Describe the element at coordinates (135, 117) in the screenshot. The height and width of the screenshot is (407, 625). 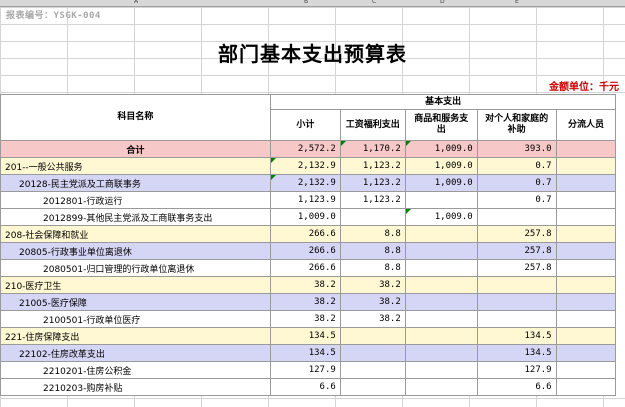
I see `header-subject: 科目名称` at that location.